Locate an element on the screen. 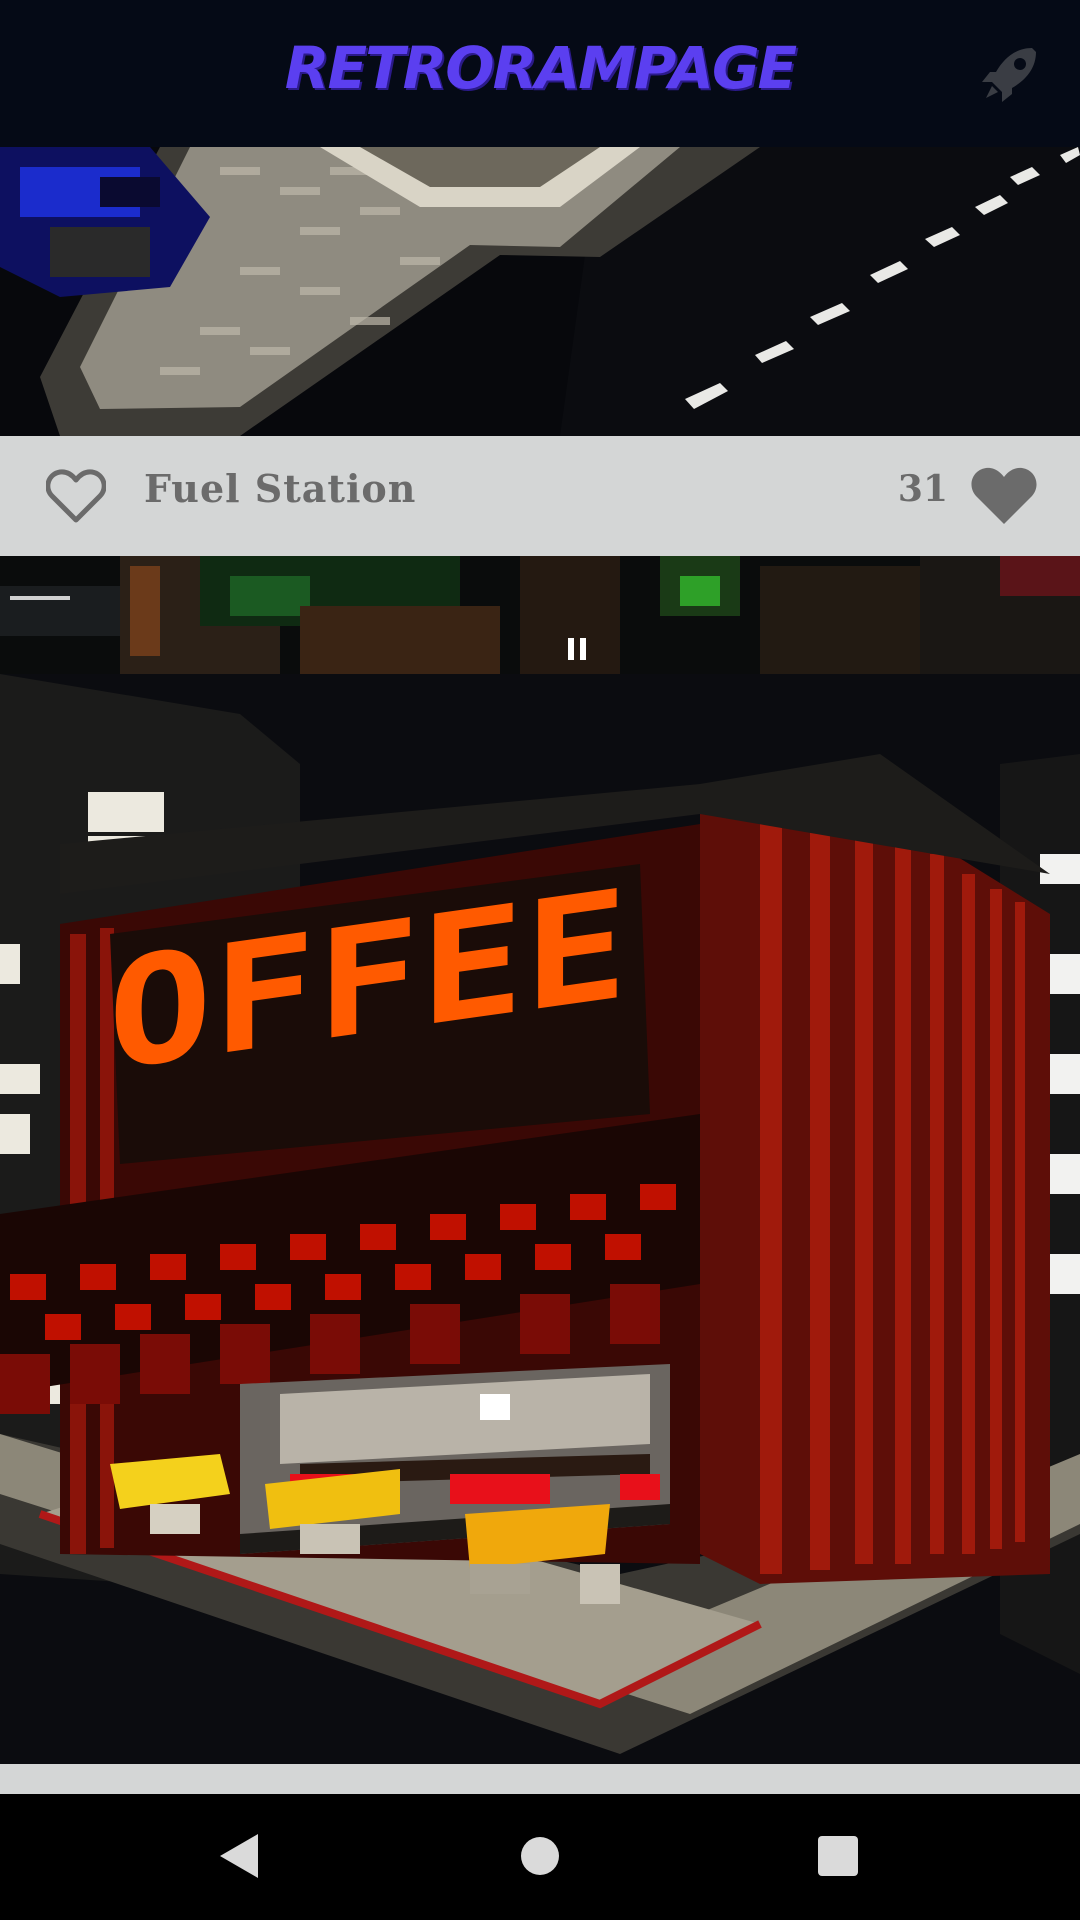 The width and height of the screenshot is (1080, 1920). recents-square-icon is located at coordinates (838, 1856).